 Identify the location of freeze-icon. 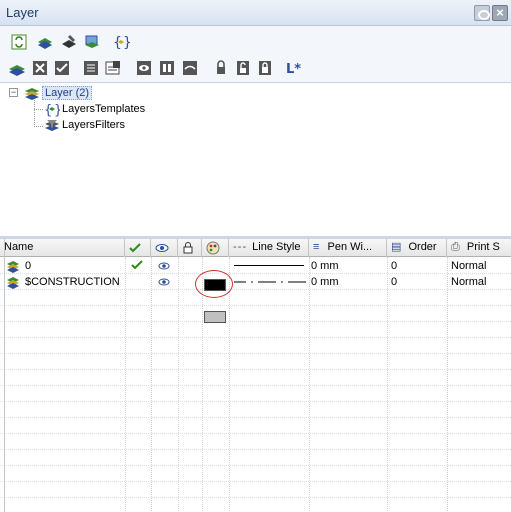
(167, 68).